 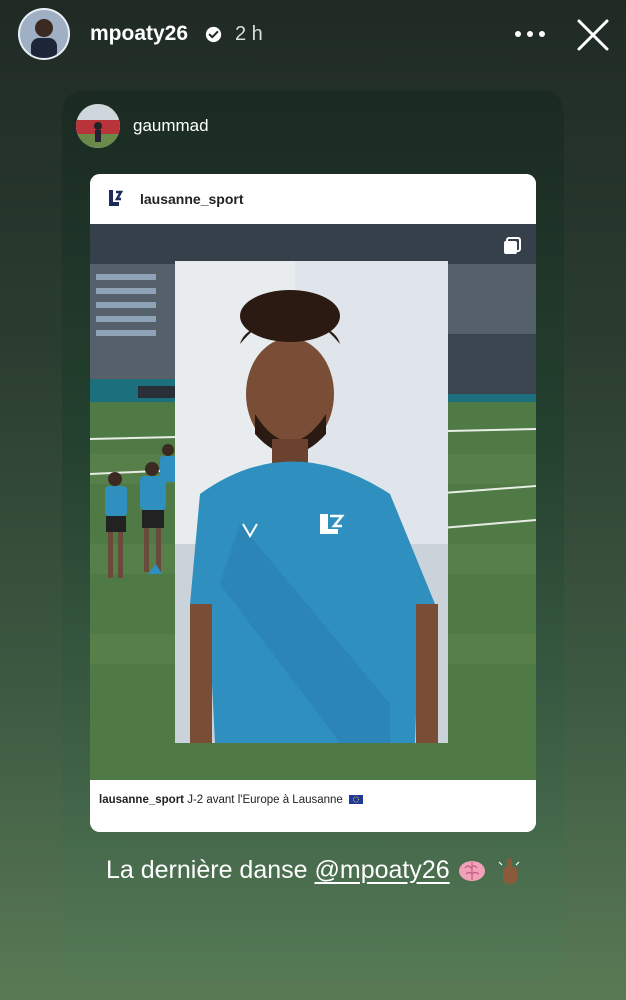 I want to click on story-caption: La dernière danse @mpoaty26, so click(x=313, y=871).